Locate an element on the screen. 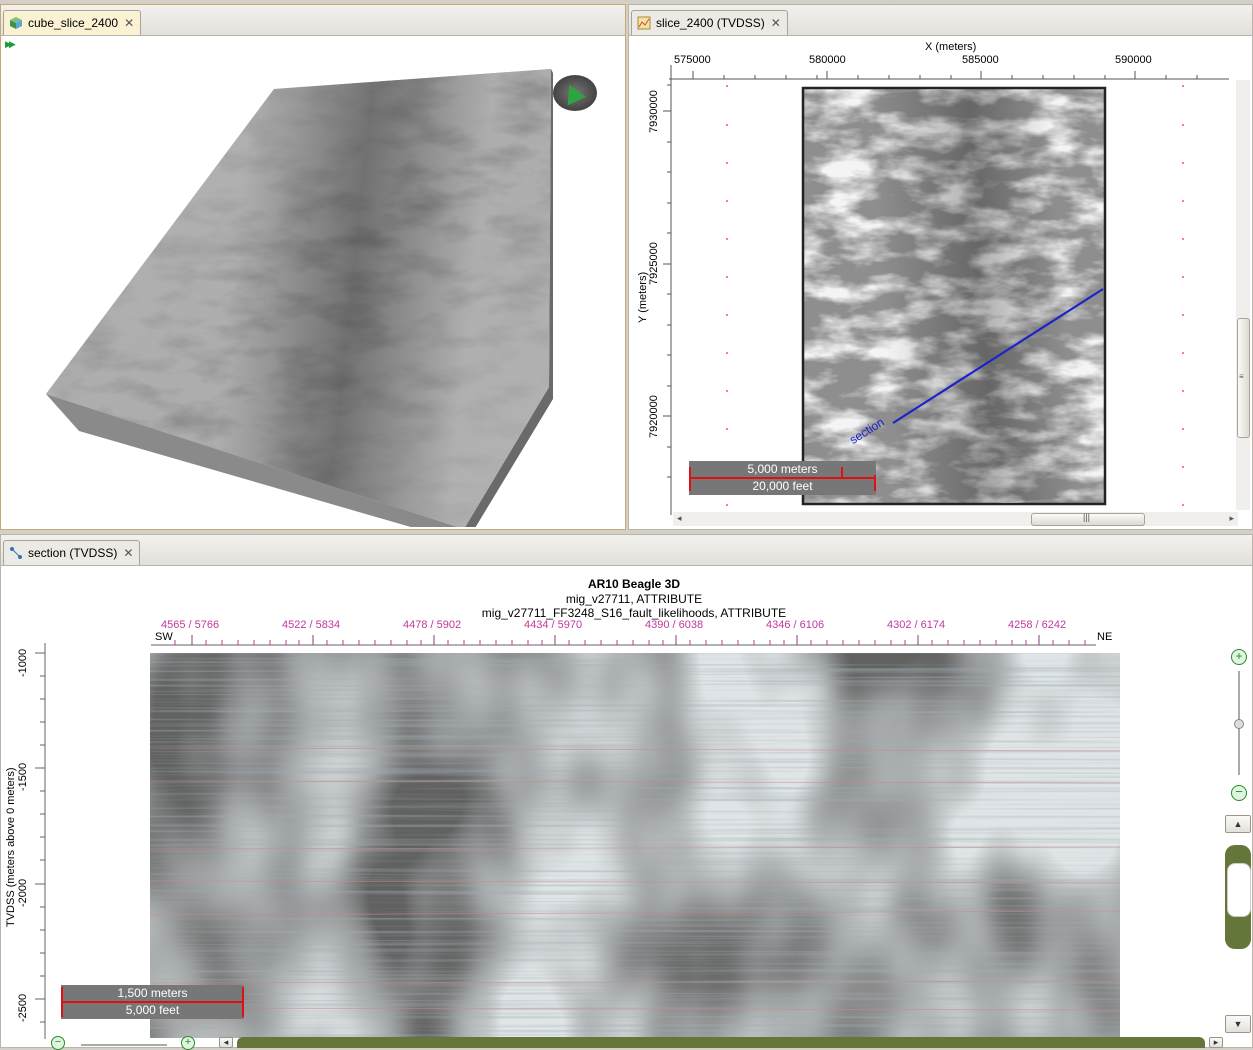 The width and height of the screenshot is (1253, 1050). tab-section-label: section (TVDSS) is located at coordinates (73, 553).